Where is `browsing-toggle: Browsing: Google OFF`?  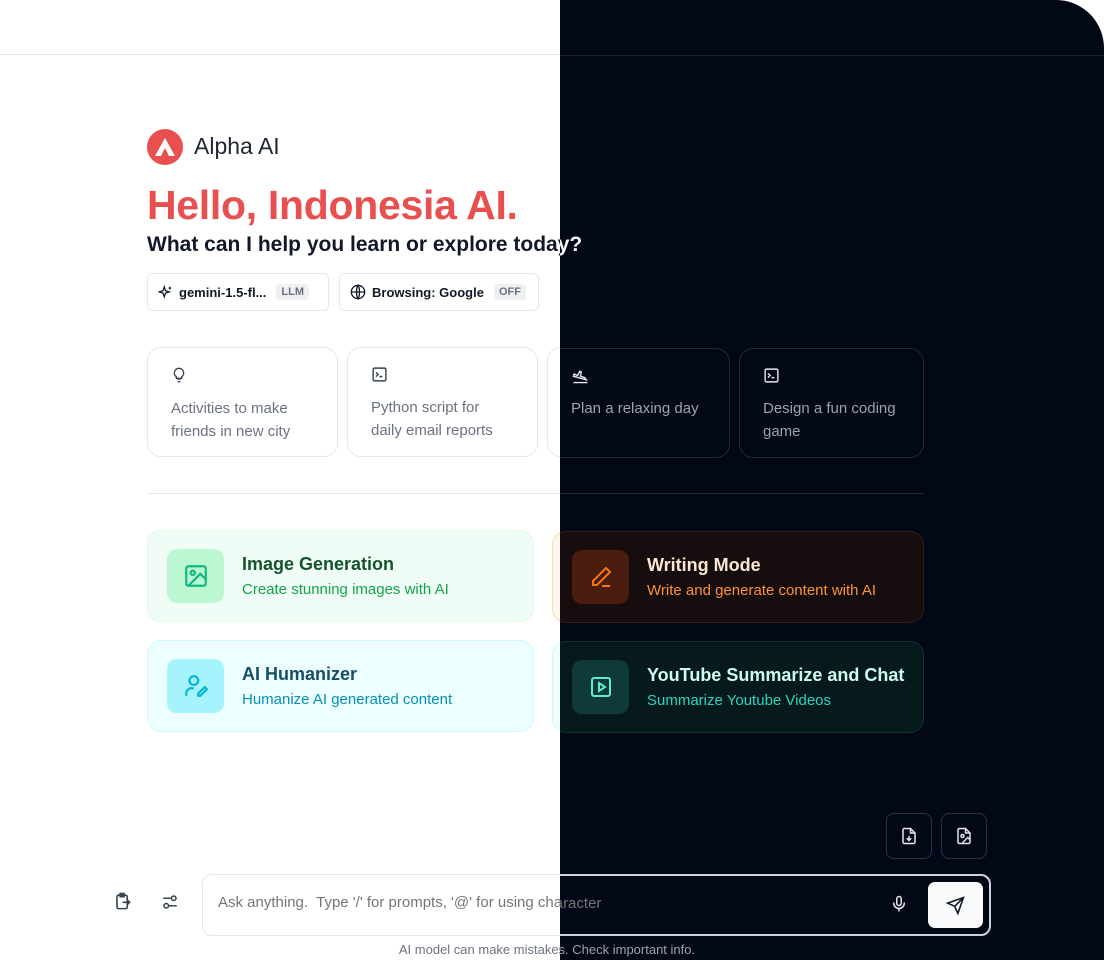
browsing-toggle: Browsing: Google OFF is located at coordinates (439, 292).